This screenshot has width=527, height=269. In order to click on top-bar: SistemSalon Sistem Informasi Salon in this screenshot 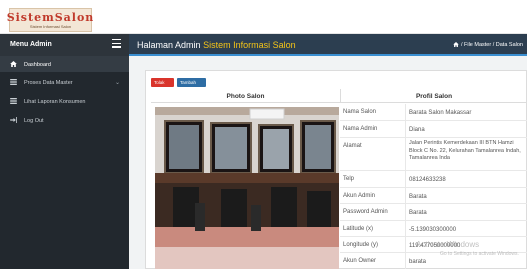, I will do `click(263, 17)`.